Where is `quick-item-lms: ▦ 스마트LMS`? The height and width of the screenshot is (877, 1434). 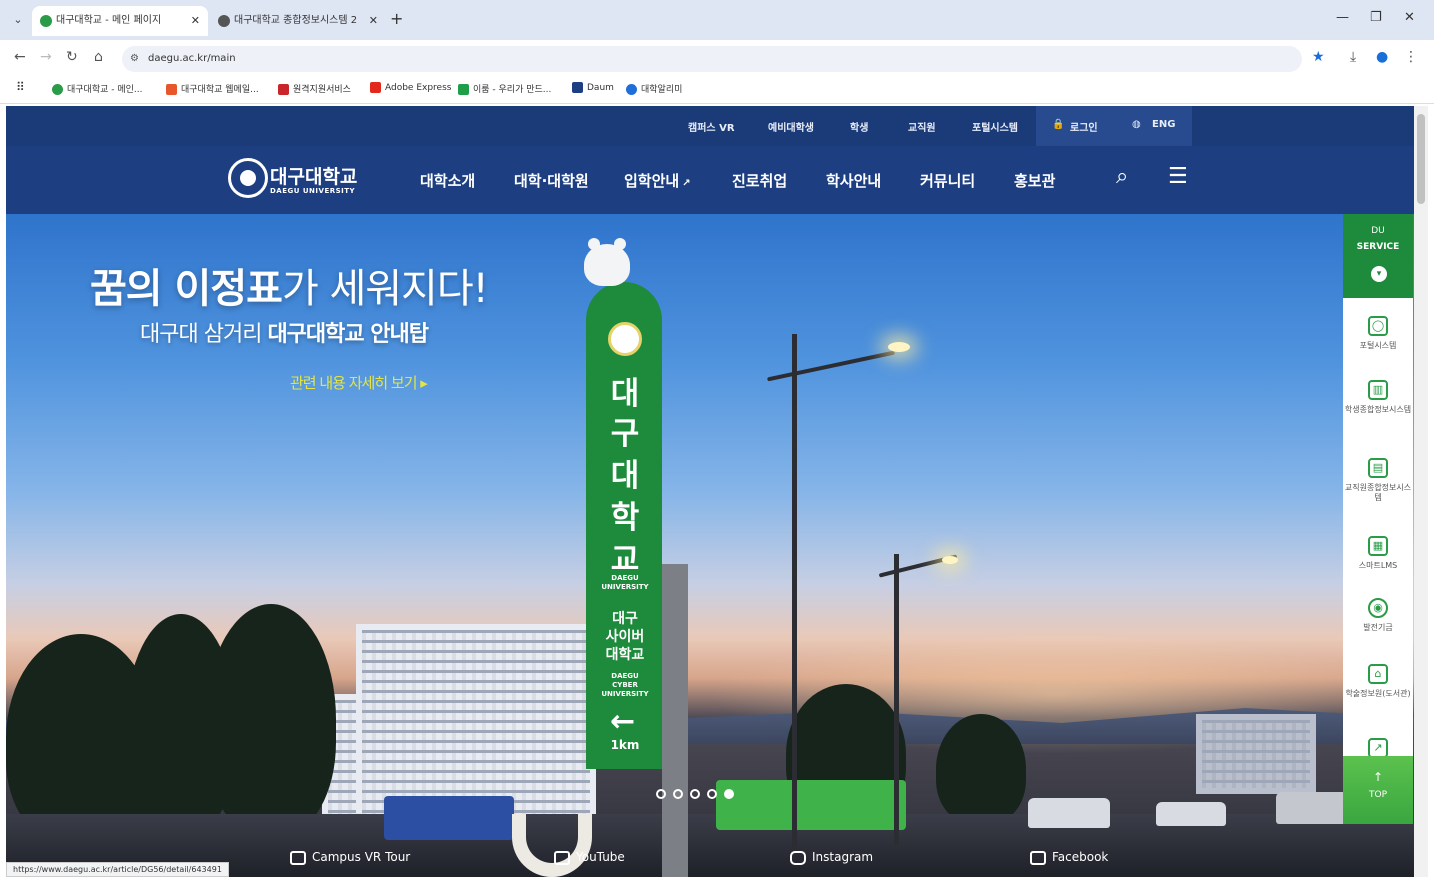
quick-item-lms: ▦ 스마트LMS is located at coordinates (1378, 553).